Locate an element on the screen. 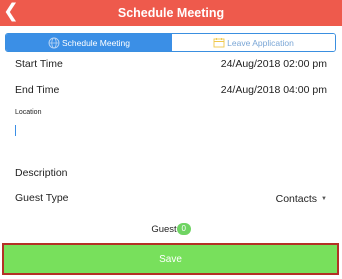 The width and height of the screenshot is (342, 279). guest-count-badge: 0 is located at coordinates (183, 229).